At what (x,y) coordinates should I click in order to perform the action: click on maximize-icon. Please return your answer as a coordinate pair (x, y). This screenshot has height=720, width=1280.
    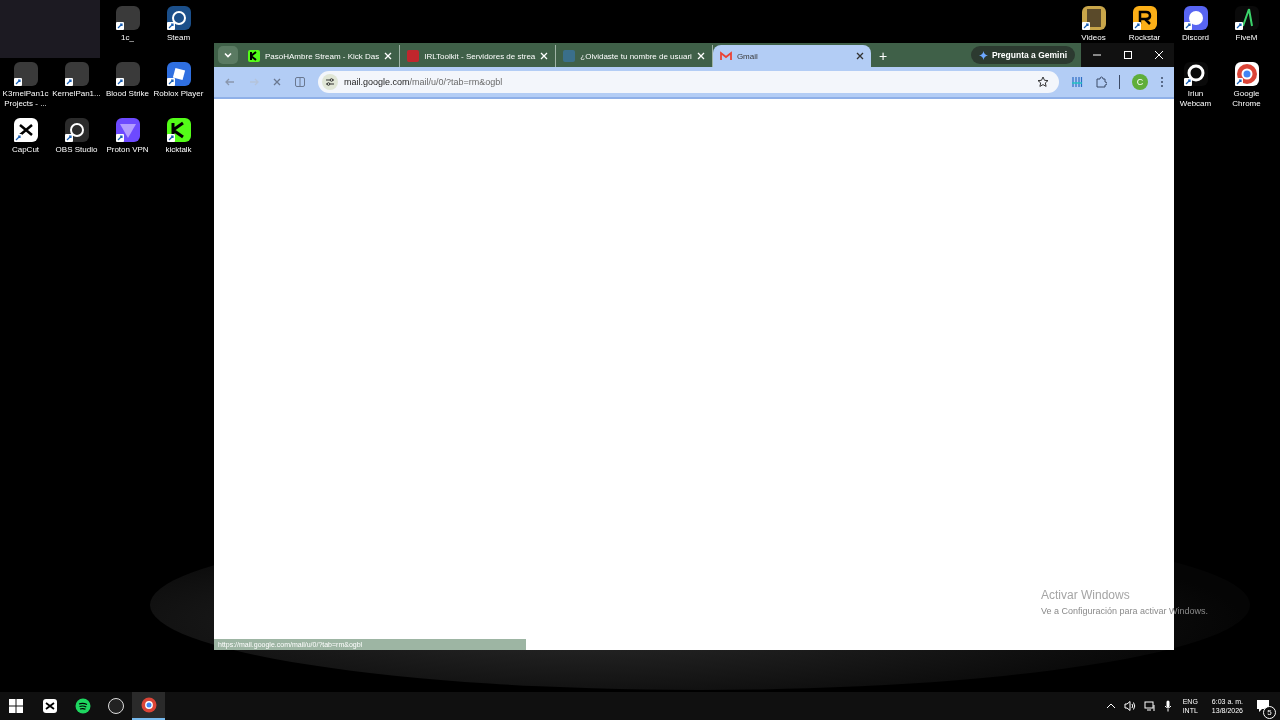
    Looking at the image, I should click on (1127, 55).